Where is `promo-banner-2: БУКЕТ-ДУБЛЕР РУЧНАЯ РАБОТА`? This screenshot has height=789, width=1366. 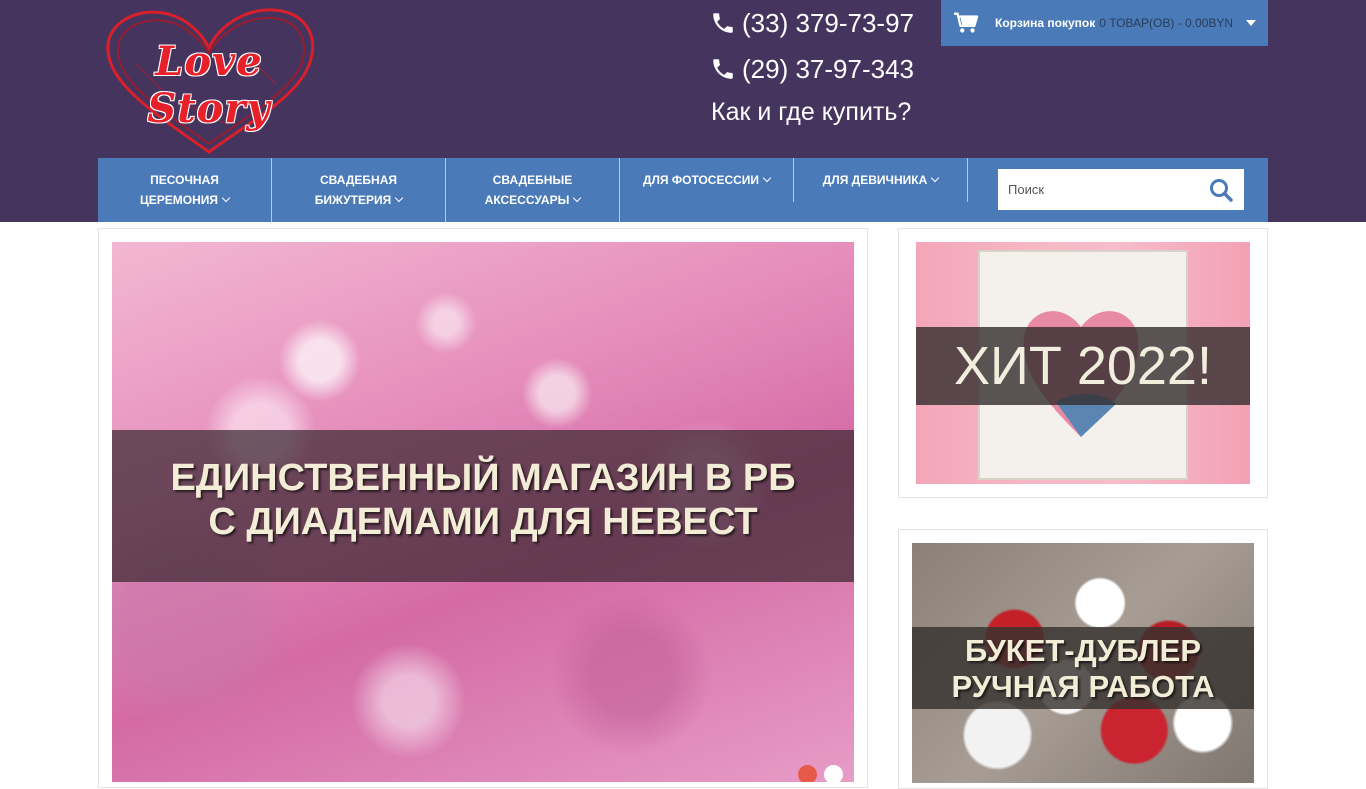 promo-banner-2: БУКЕТ-ДУБЛЕР РУЧНАЯ РАБОТА is located at coordinates (1083, 659).